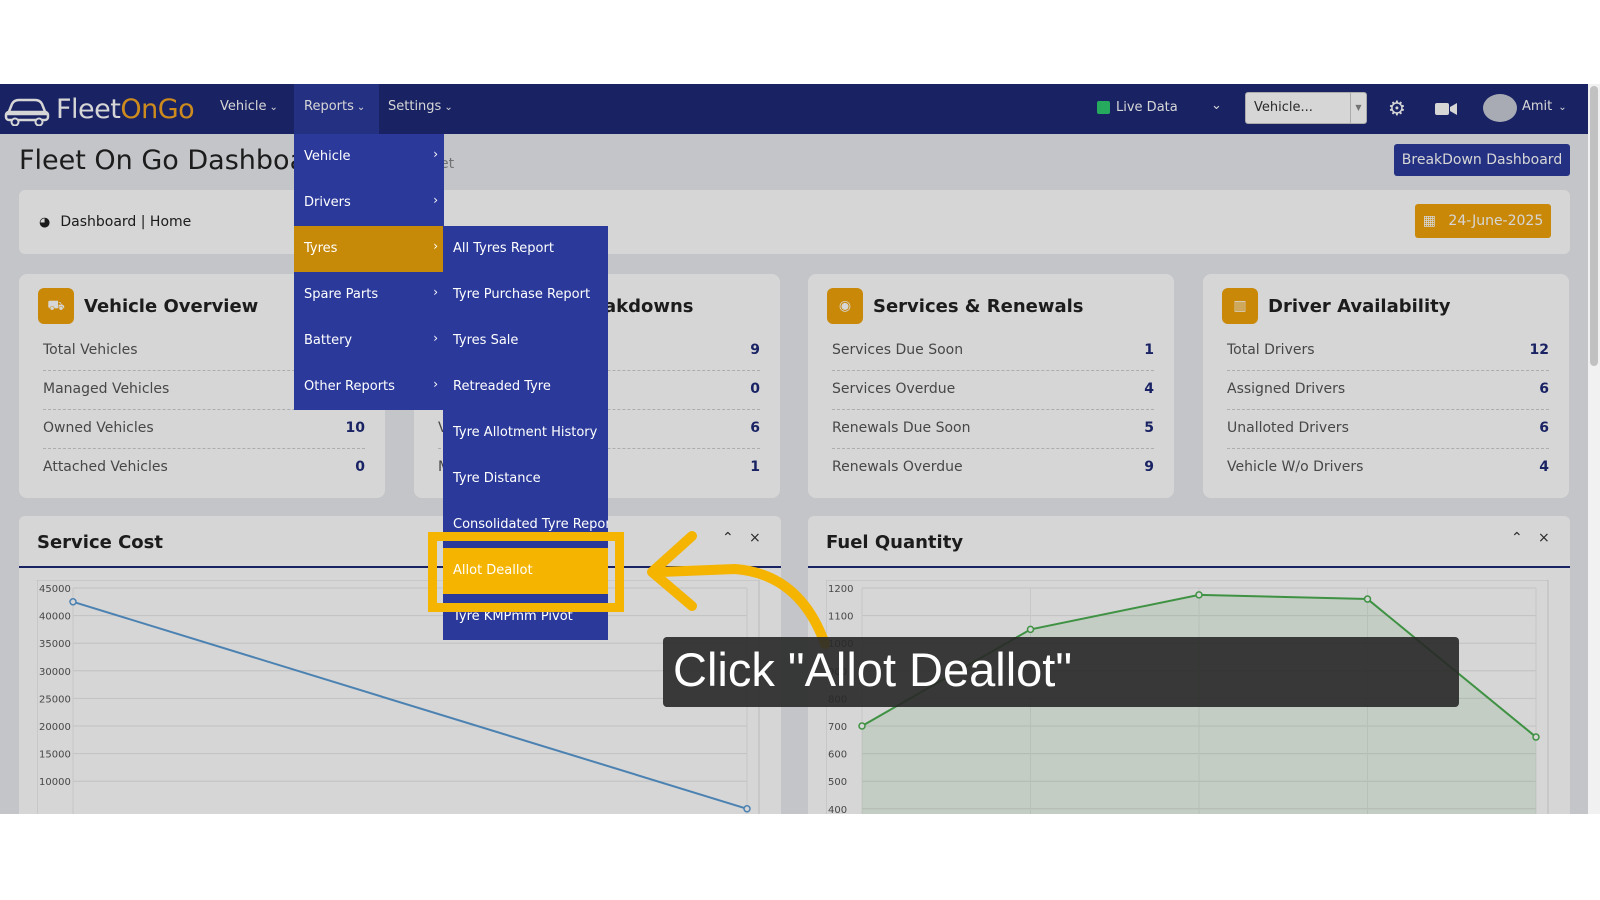  Describe the element at coordinates (525, 341) in the screenshot. I see `tyres-menu-item-tyres-sale: Tyres Sale` at that location.